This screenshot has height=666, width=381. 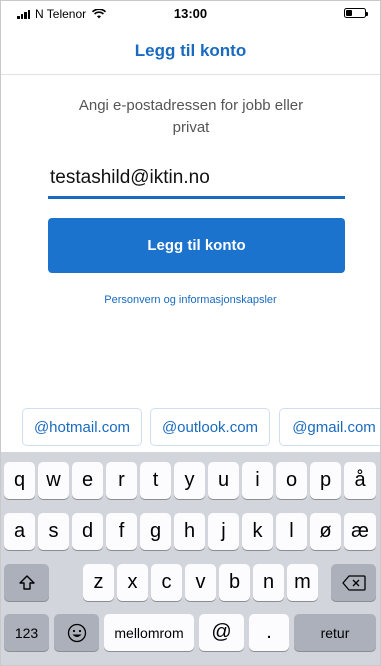 I want to click on key-z: z, so click(x=98, y=582).